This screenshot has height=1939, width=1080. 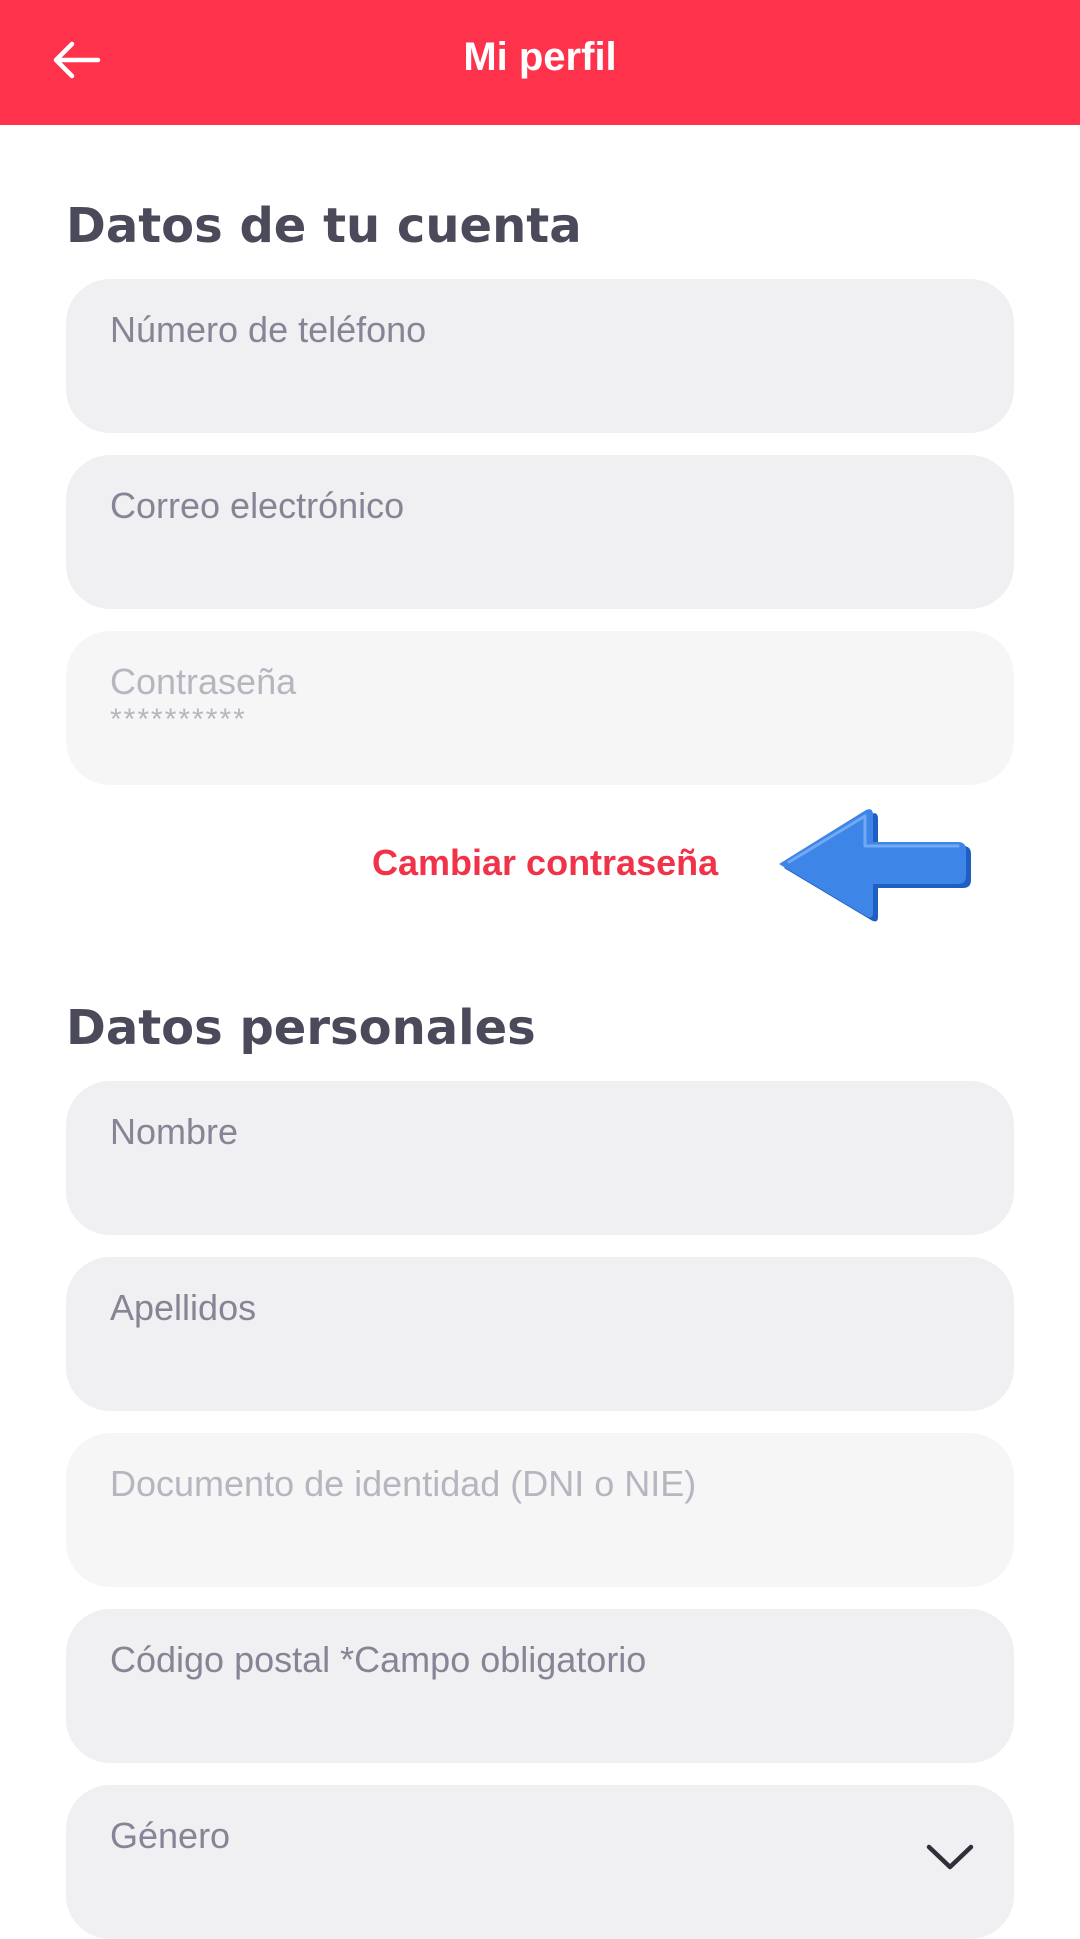 I want to click on password-field: Contraseña **********, so click(x=540, y=708).